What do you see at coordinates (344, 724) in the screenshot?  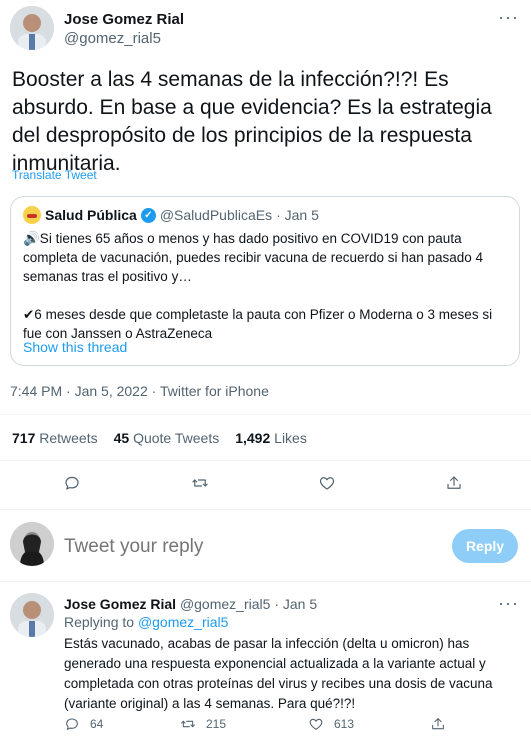 I see `reply-like-count: 613` at bounding box center [344, 724].